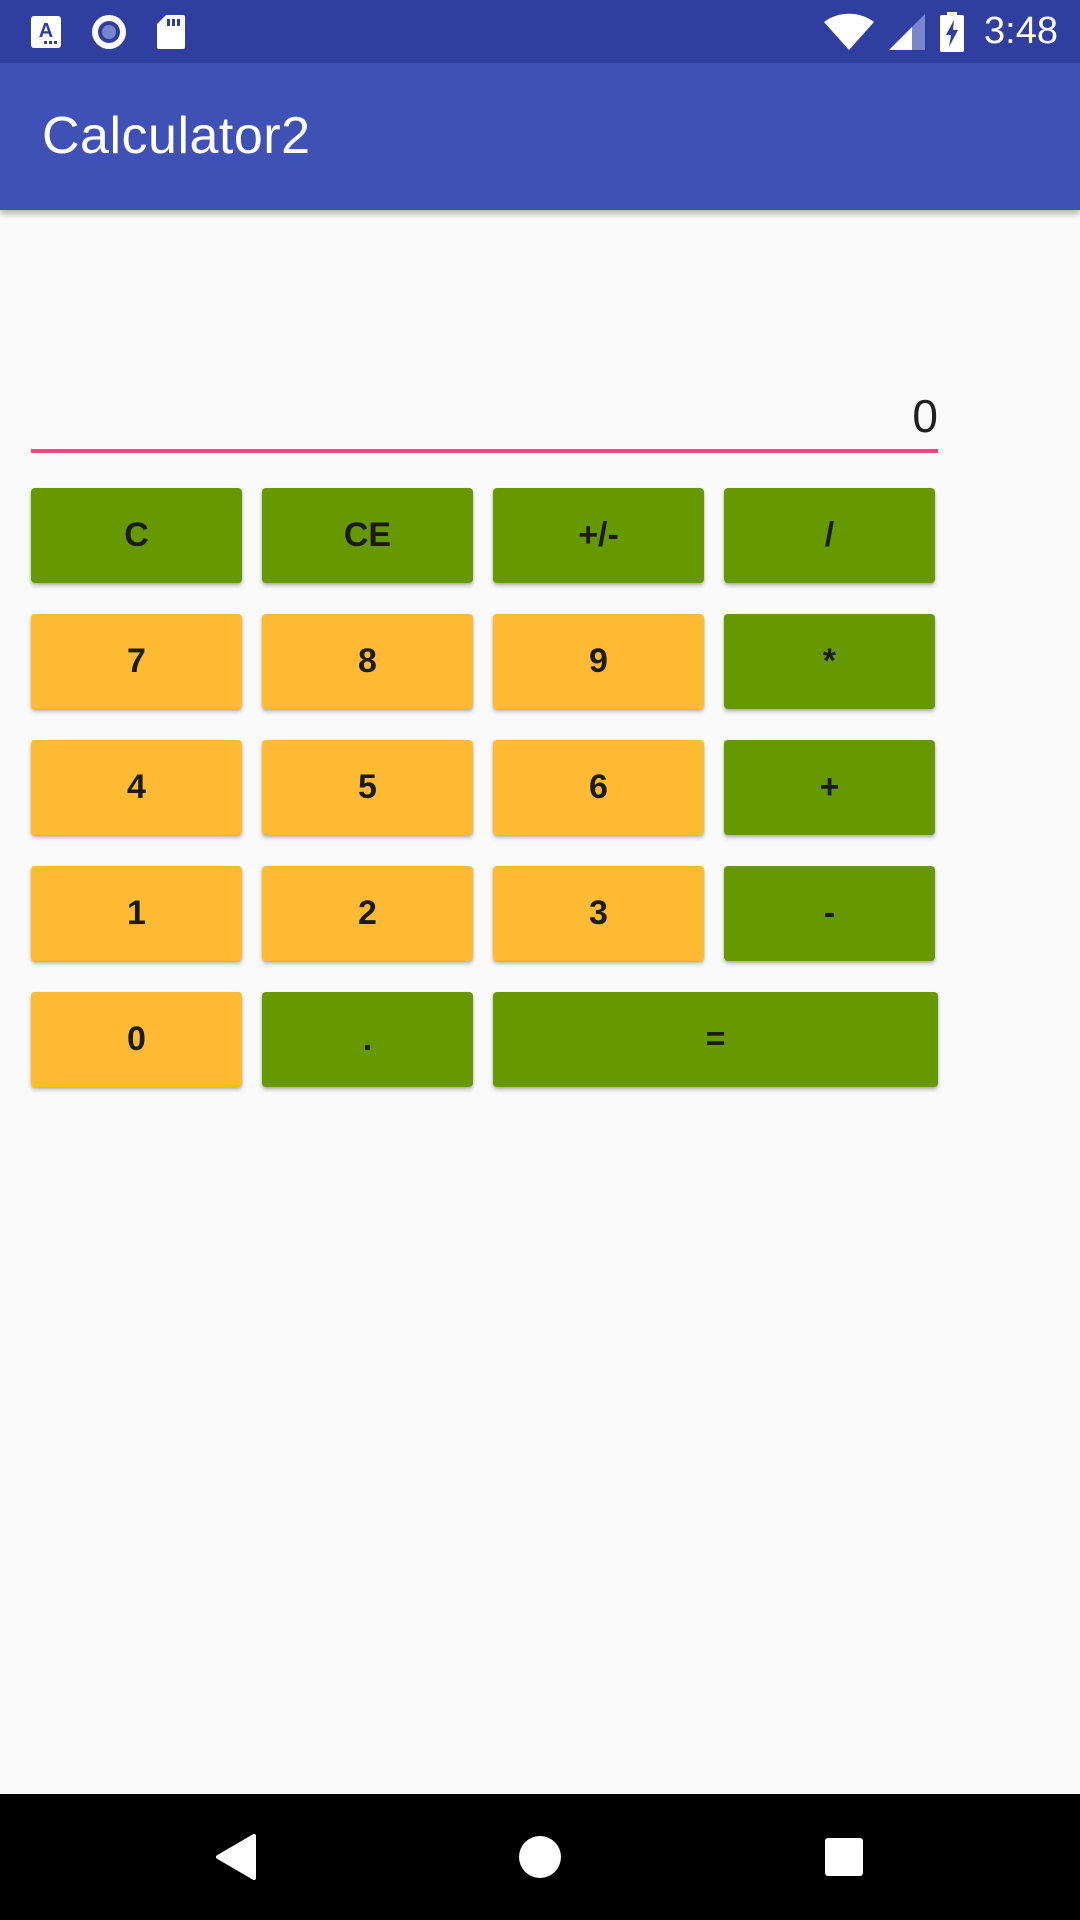 The width and height of the screenshot is (1080, 1920). I want to click on back-icon, so click(236, 1857).